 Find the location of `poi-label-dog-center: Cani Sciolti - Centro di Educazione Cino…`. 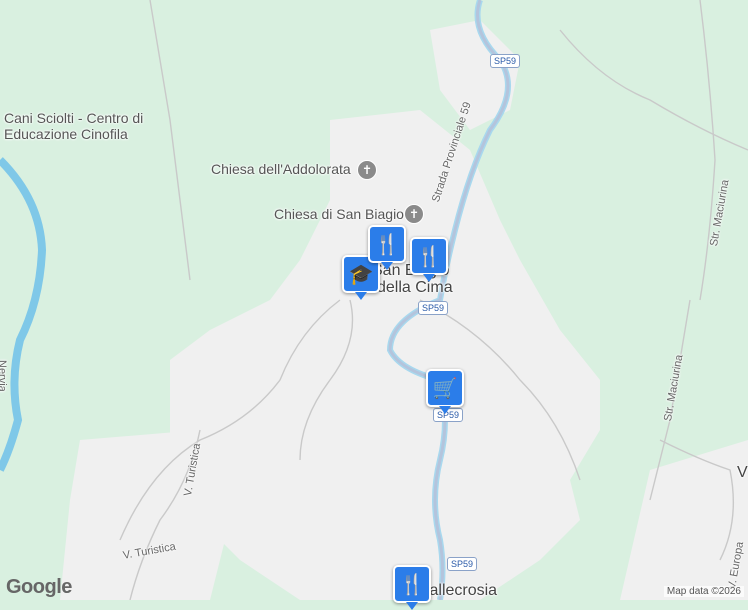

poi-label-dog-center: Cani Sciolti - Centro di Educazione Cino… is located at coordinates (74, 126).